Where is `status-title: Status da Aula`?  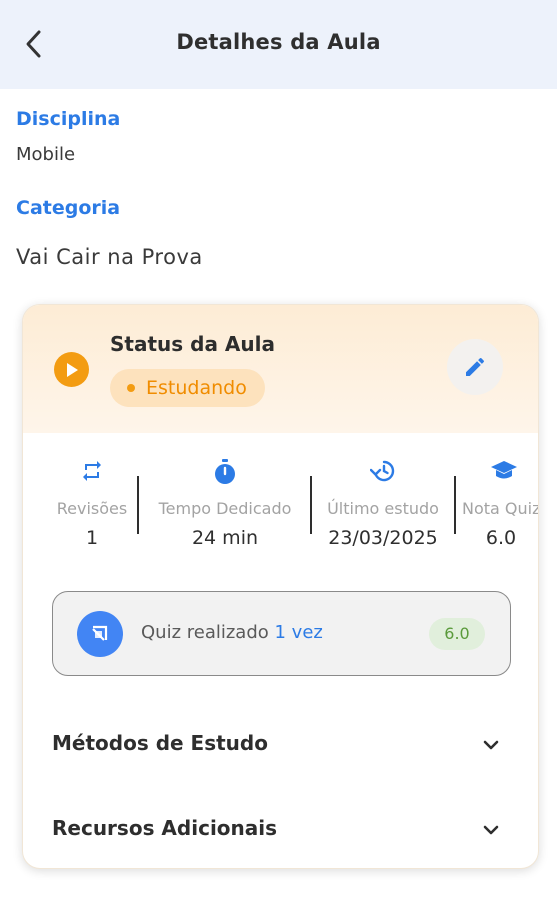
status-title: Status da Aula is located at coordinates (192, 344).